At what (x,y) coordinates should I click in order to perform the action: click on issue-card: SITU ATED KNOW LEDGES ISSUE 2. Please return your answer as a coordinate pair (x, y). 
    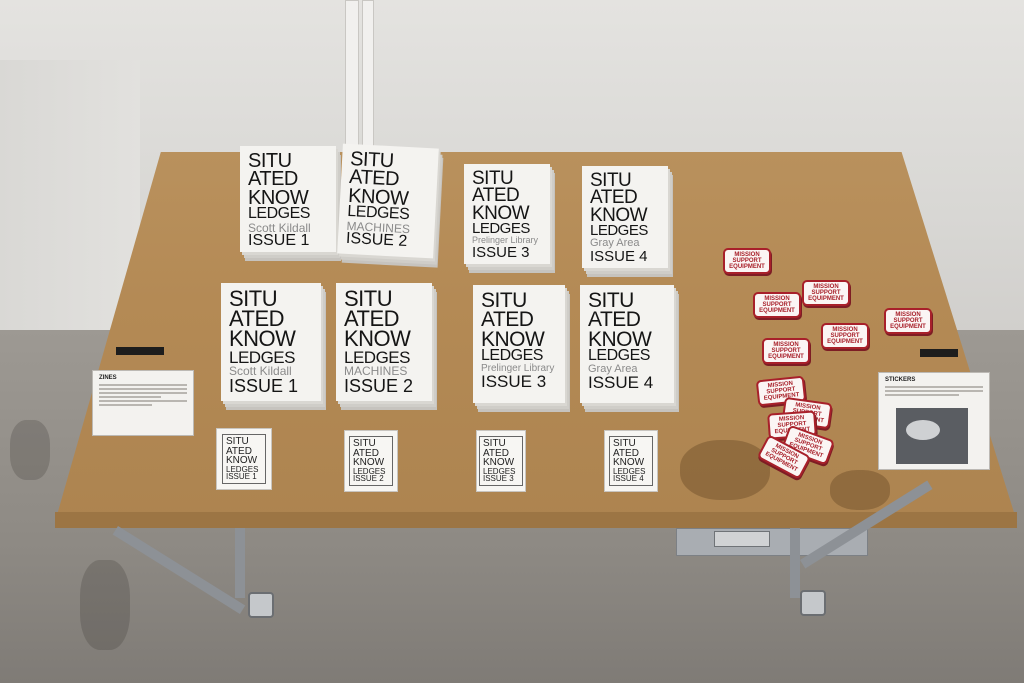
    Looking at the image, I should click on (371, 461).